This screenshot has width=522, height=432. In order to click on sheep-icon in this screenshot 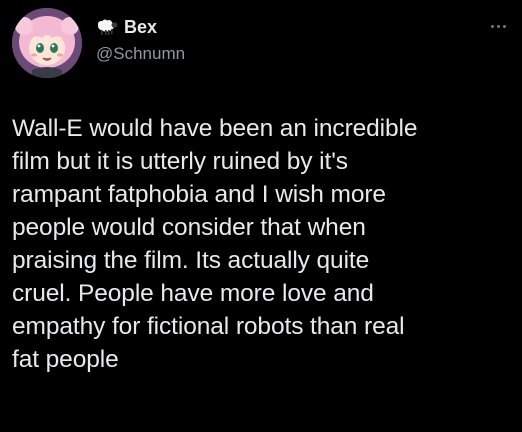, I will do `click(107, 27)`.